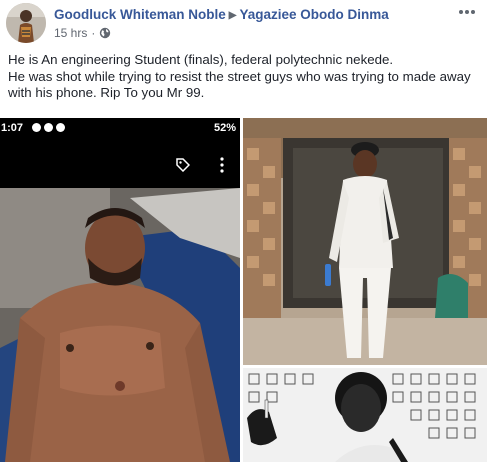 The height and width of the screenshot is (462, 487). I want to click on status-battery: 52%, so click(224, 128).